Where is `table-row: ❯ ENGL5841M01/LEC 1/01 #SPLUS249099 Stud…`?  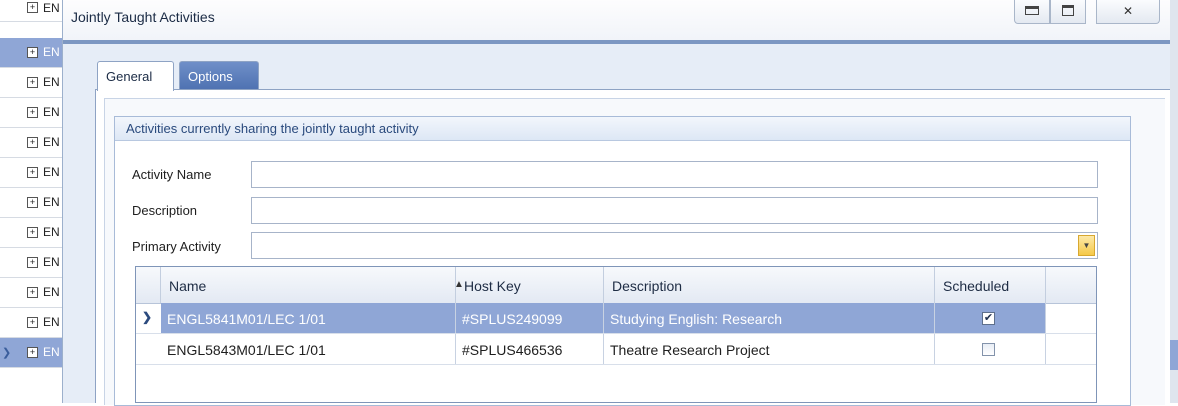 table-row: ❯ ENGL5841M01/LEC 1/01 #SPLUS249099 Stud… is located at coordinates (616, 318).